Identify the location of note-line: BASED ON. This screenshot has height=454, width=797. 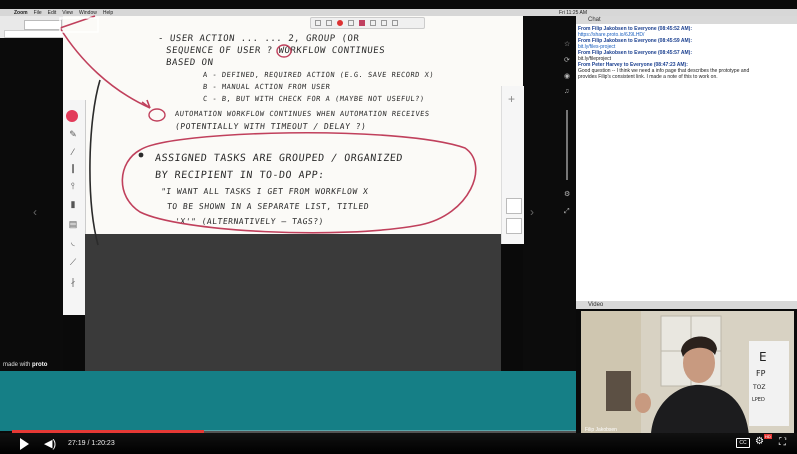
(189, 63).